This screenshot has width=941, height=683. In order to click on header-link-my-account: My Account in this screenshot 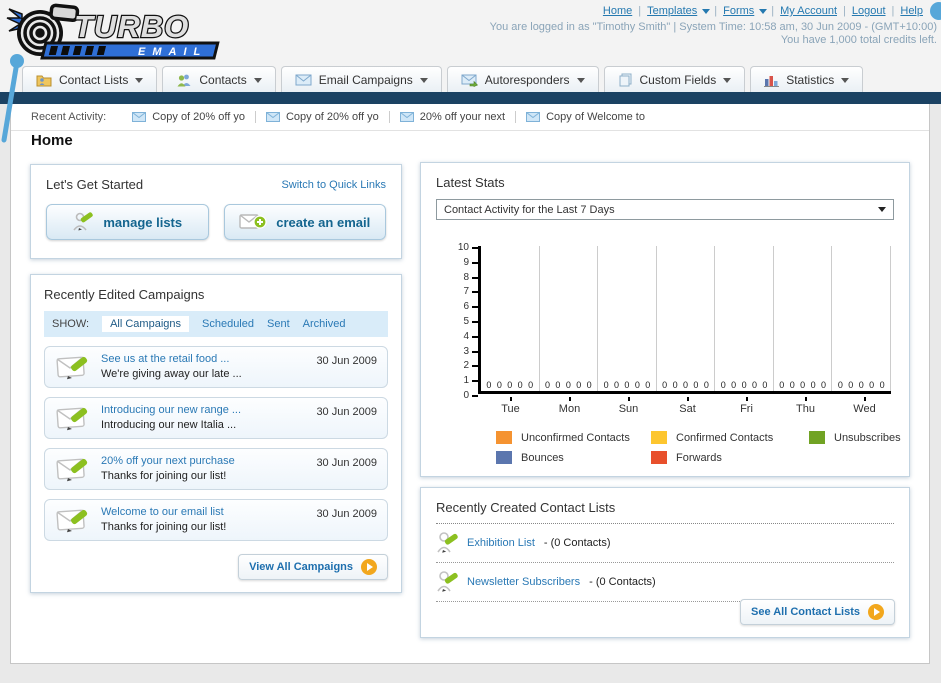, I will do `click(808, 11)`.